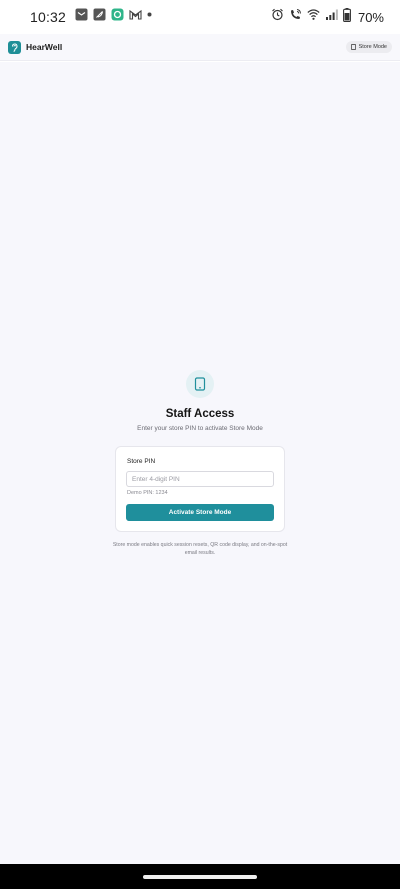  Describe the element at coordinates (200, 414) in the screenshot. I see `page-title: Staff Access` at that location.